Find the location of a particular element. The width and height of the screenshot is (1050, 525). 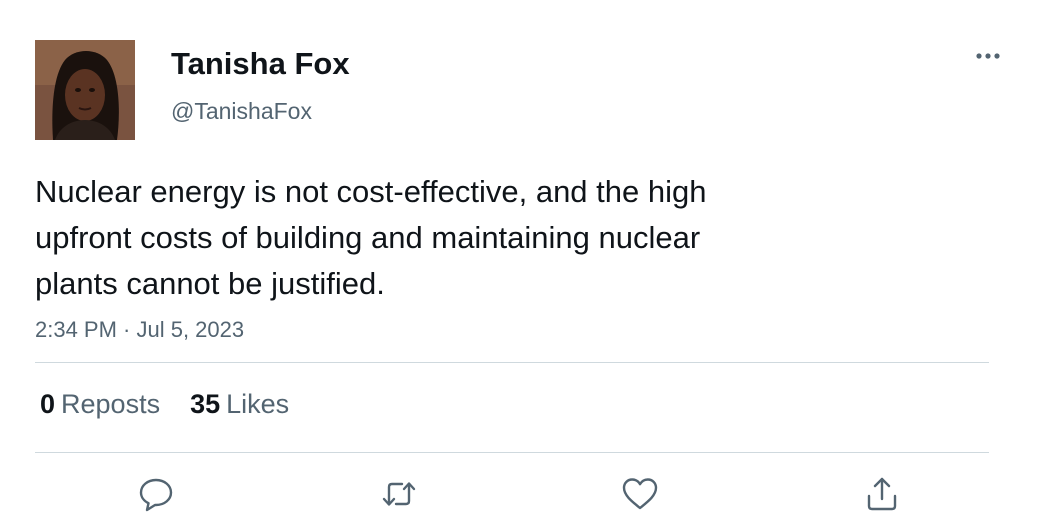

reply-button is located at coordinates (156, 494).